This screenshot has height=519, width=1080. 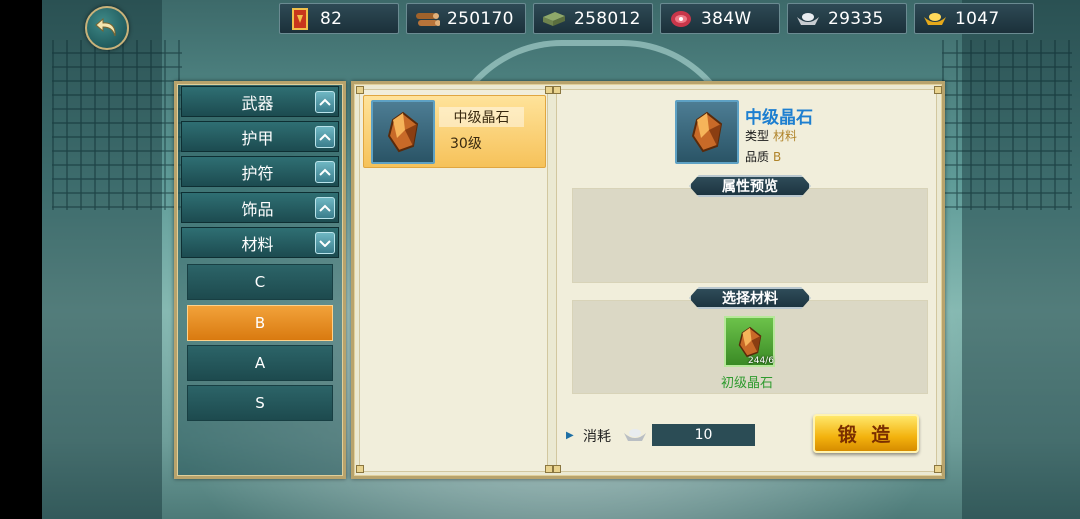 I want to click on subcategory-label: A, so click(x=260, y=363).